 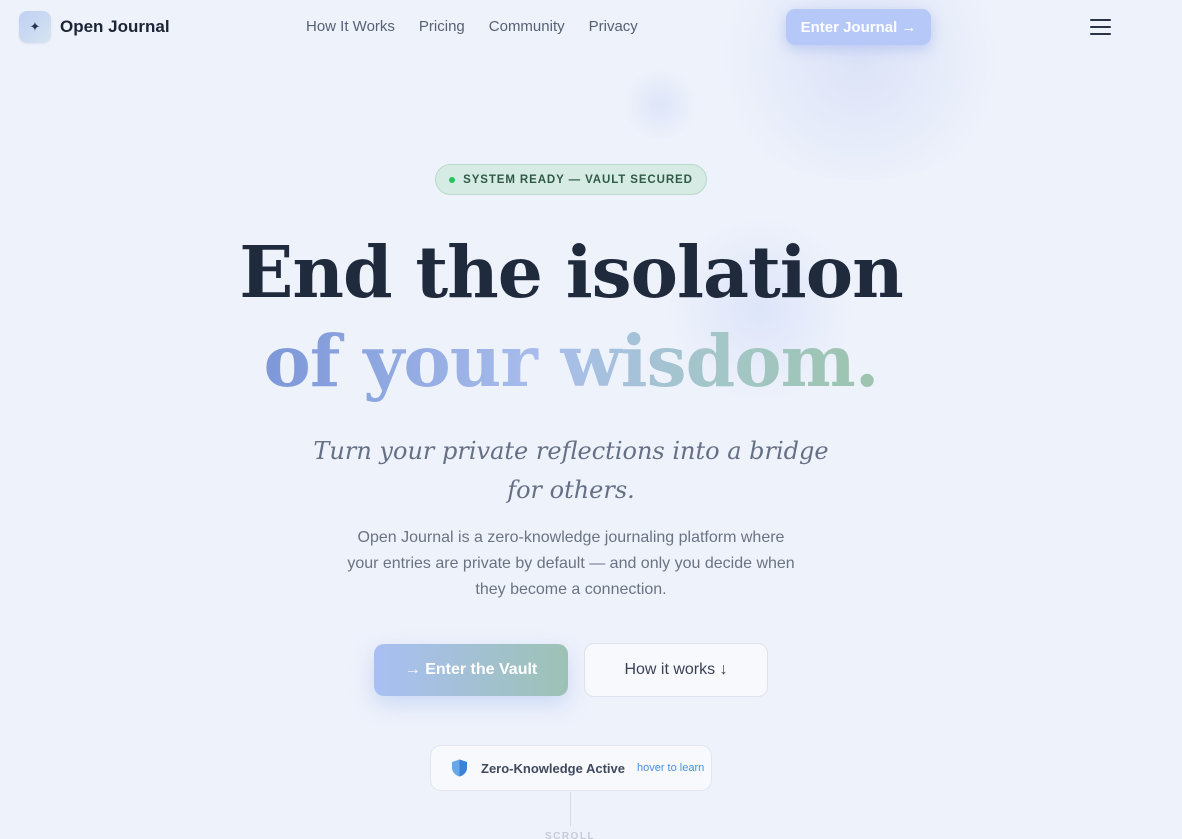 I want to click on headline-line-2: of your wisdom., so click(x=571, y=361).